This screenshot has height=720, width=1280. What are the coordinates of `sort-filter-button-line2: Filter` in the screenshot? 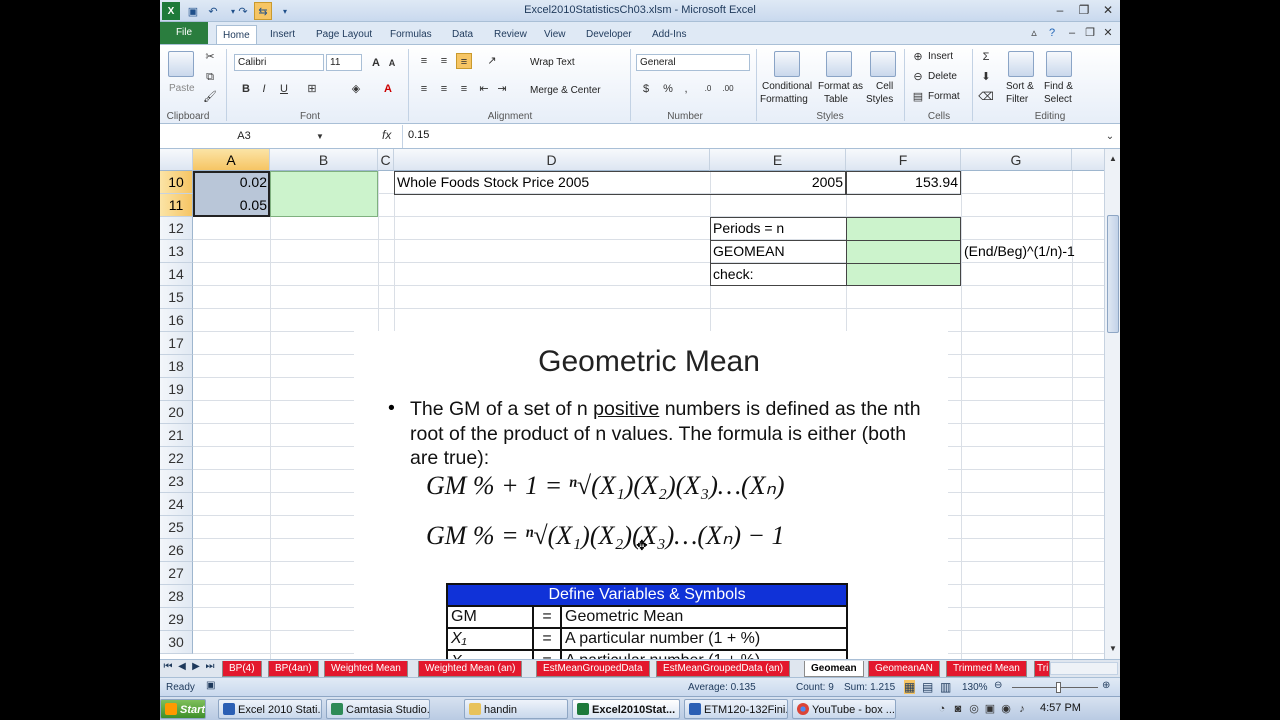 It's located at (1017, 99).